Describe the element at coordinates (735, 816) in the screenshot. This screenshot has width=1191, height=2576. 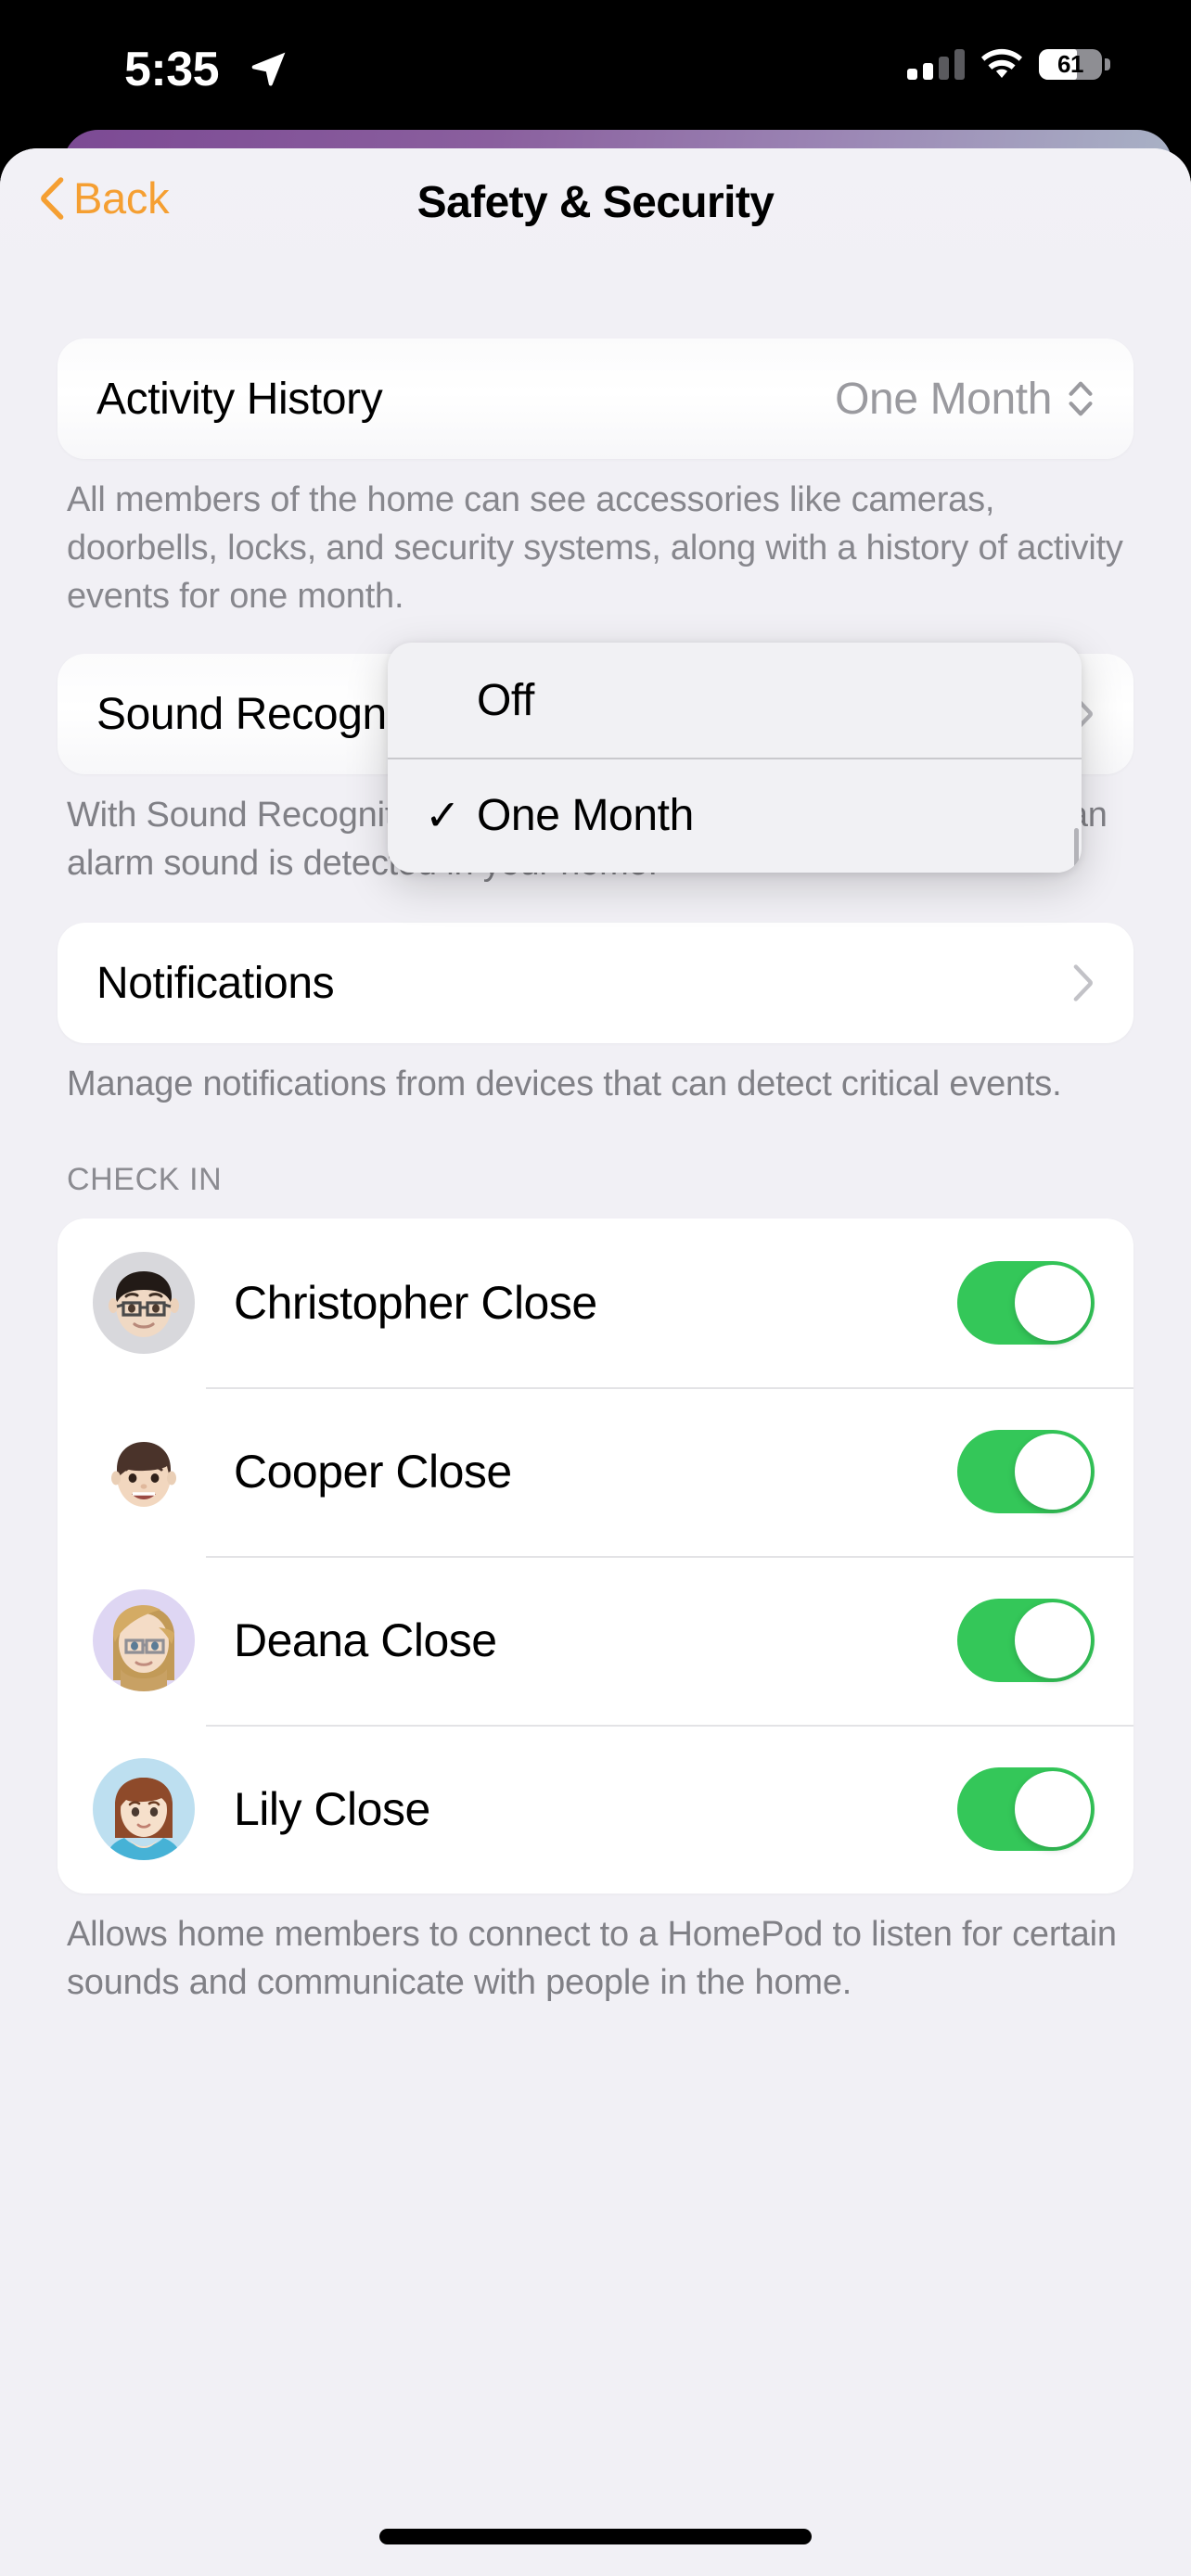
I see `menu-item-one-month: ✓ One Month` at that location.